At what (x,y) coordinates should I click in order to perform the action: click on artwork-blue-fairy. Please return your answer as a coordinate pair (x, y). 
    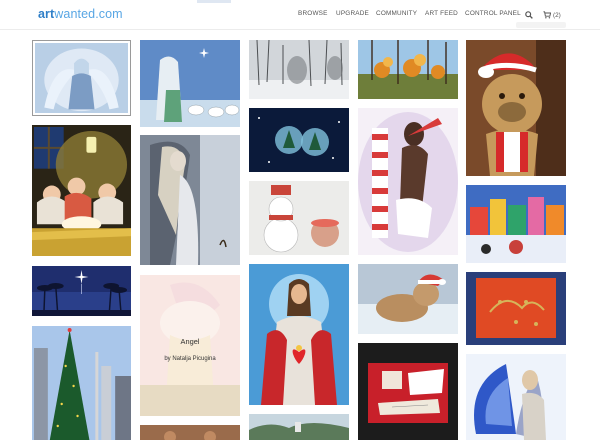
    Looking at the image, I should click on (516, 397).